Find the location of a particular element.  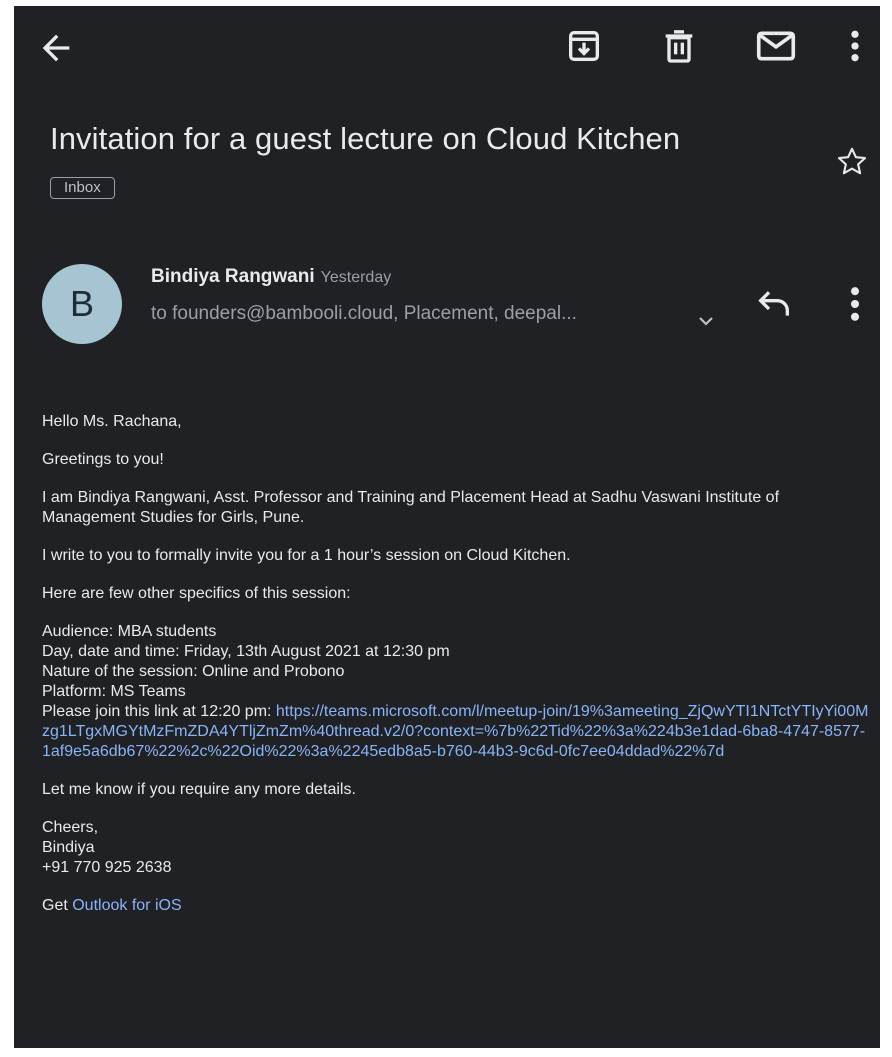

footer-prefix: Get is located at coordinates (57, 905).